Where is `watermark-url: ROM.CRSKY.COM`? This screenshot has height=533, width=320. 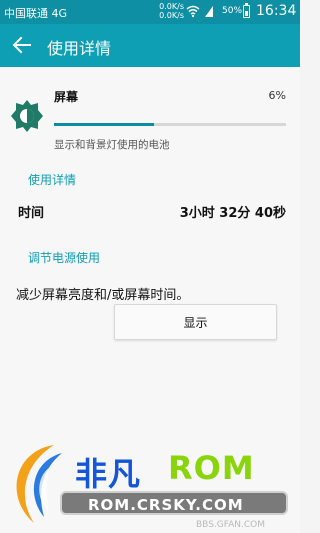
watermark-url: ROM.CRSKY.COM is located at coordinates (166, 505).